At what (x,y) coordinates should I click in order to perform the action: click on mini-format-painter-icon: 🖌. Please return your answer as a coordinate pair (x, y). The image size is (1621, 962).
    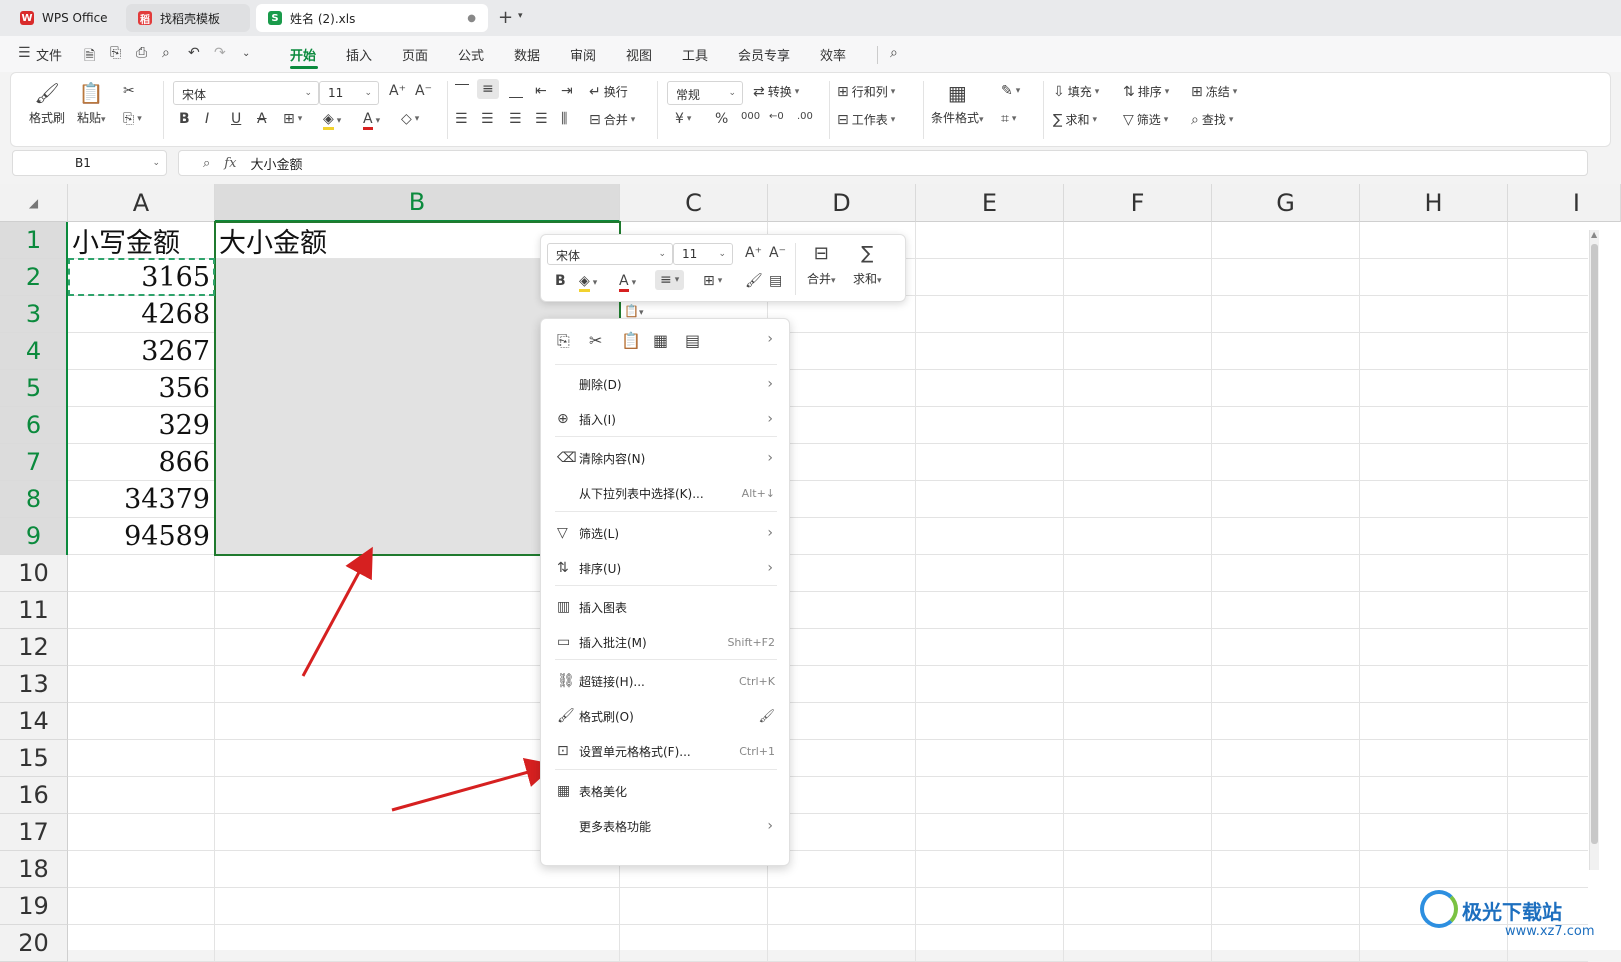
    Looking at the image, I should click on (754, 281).